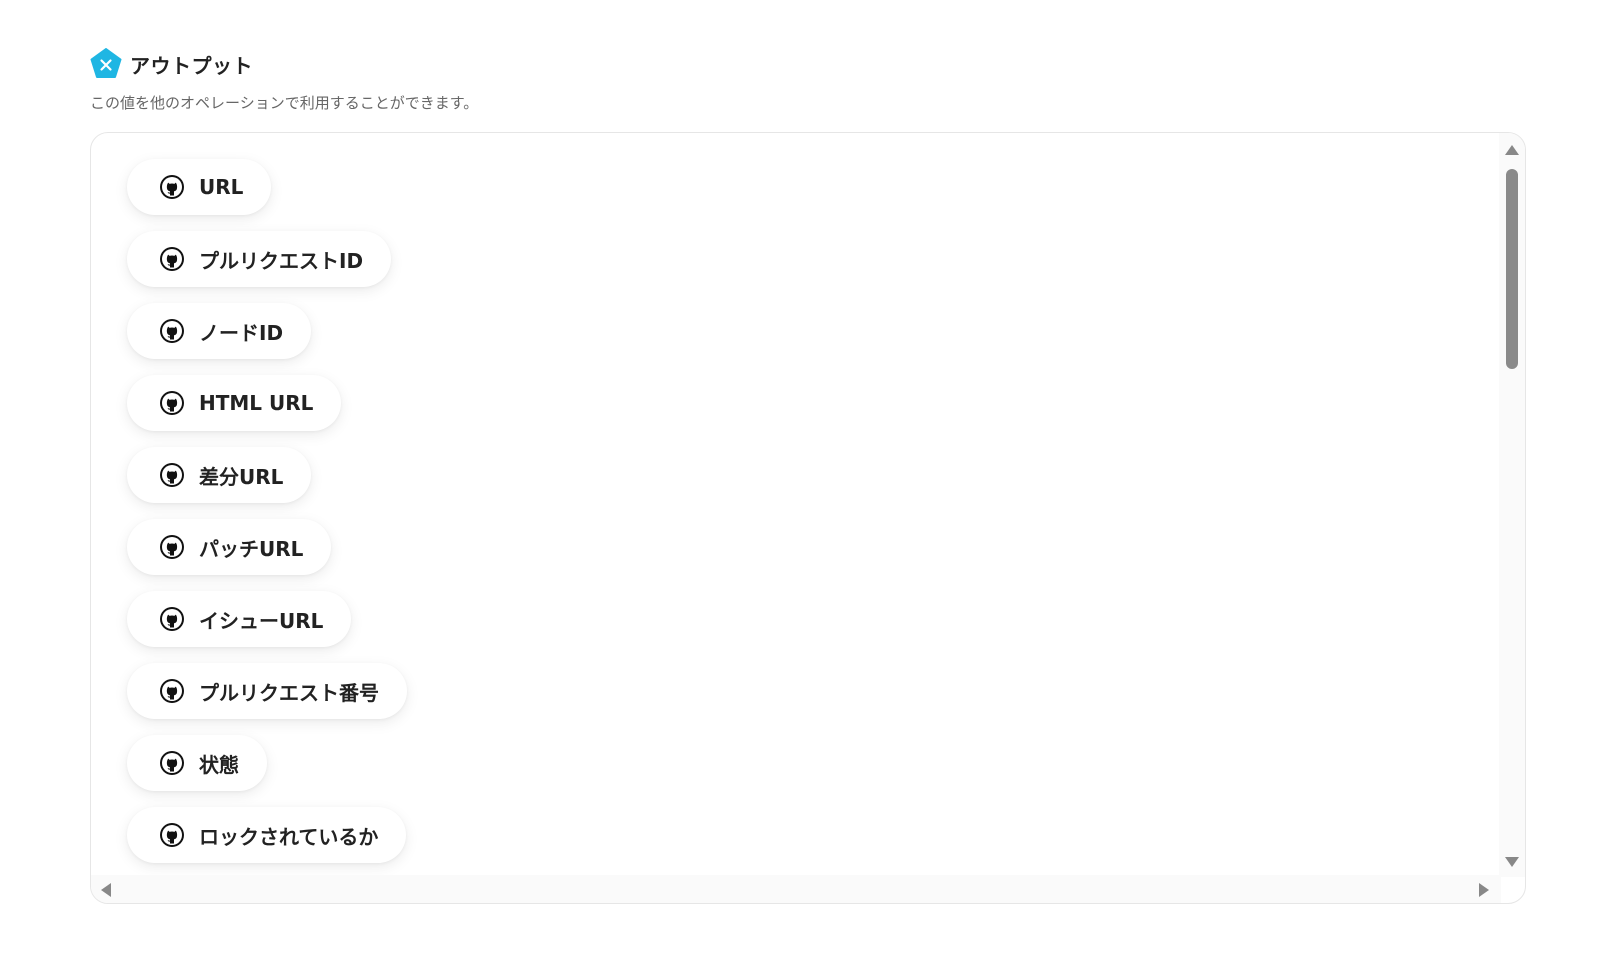  Describe the element at coordinates (197, 763) in the screenshot. I see `output-pill: 状態` at that location.